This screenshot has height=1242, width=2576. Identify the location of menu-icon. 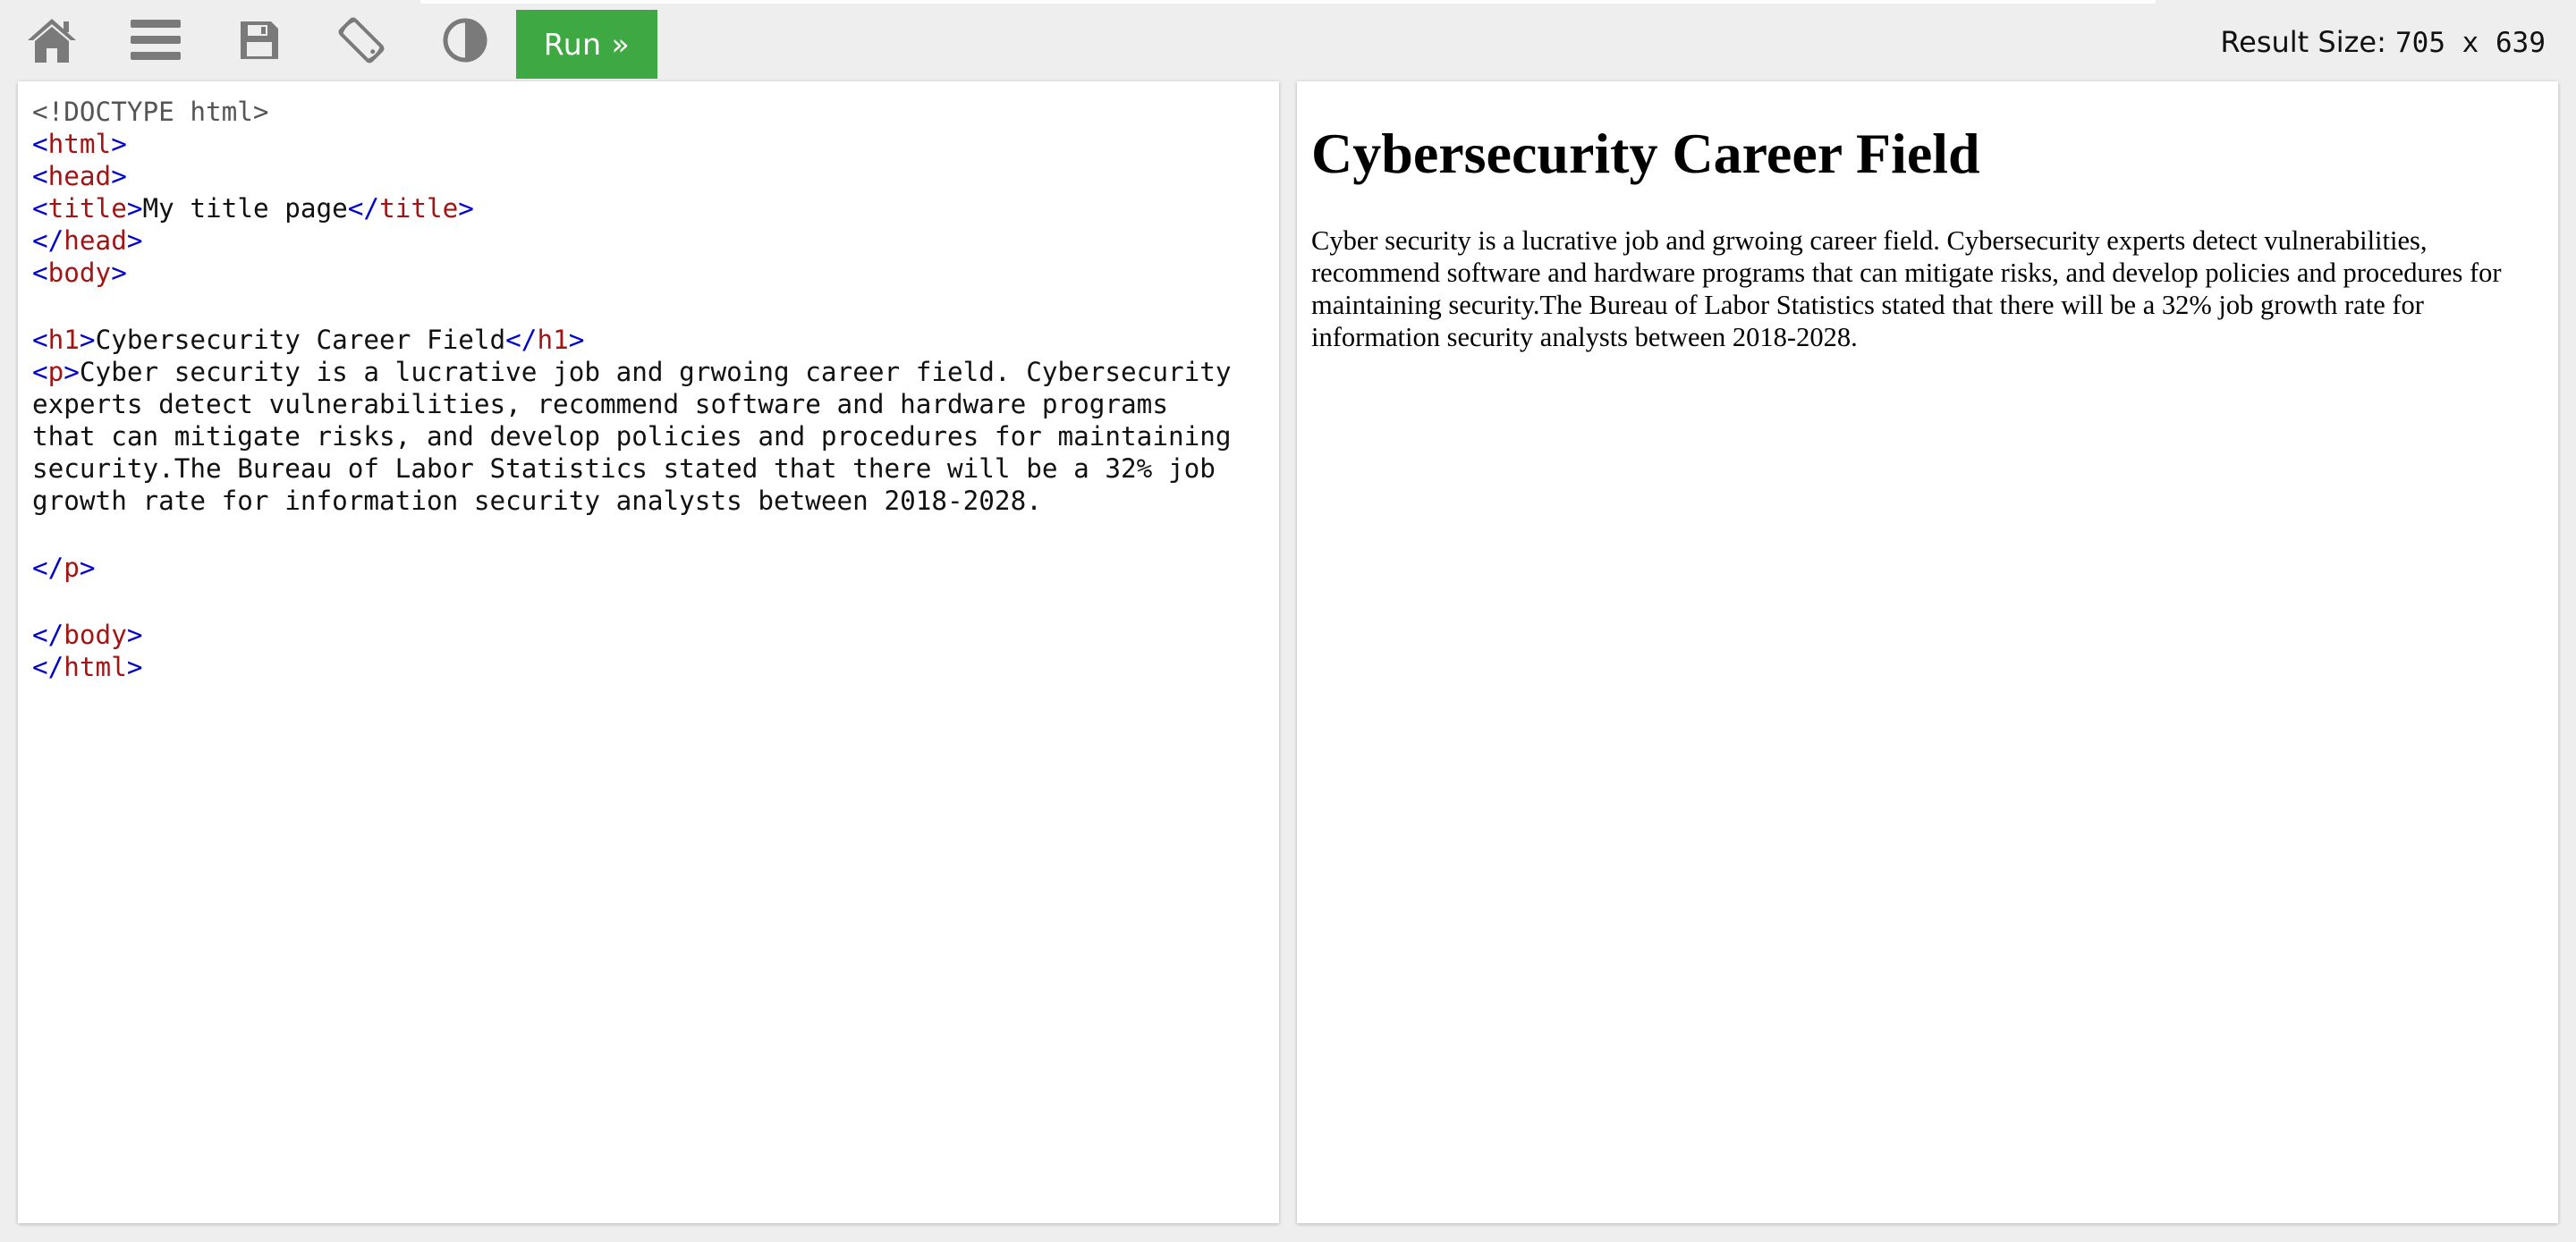
(155, 41).